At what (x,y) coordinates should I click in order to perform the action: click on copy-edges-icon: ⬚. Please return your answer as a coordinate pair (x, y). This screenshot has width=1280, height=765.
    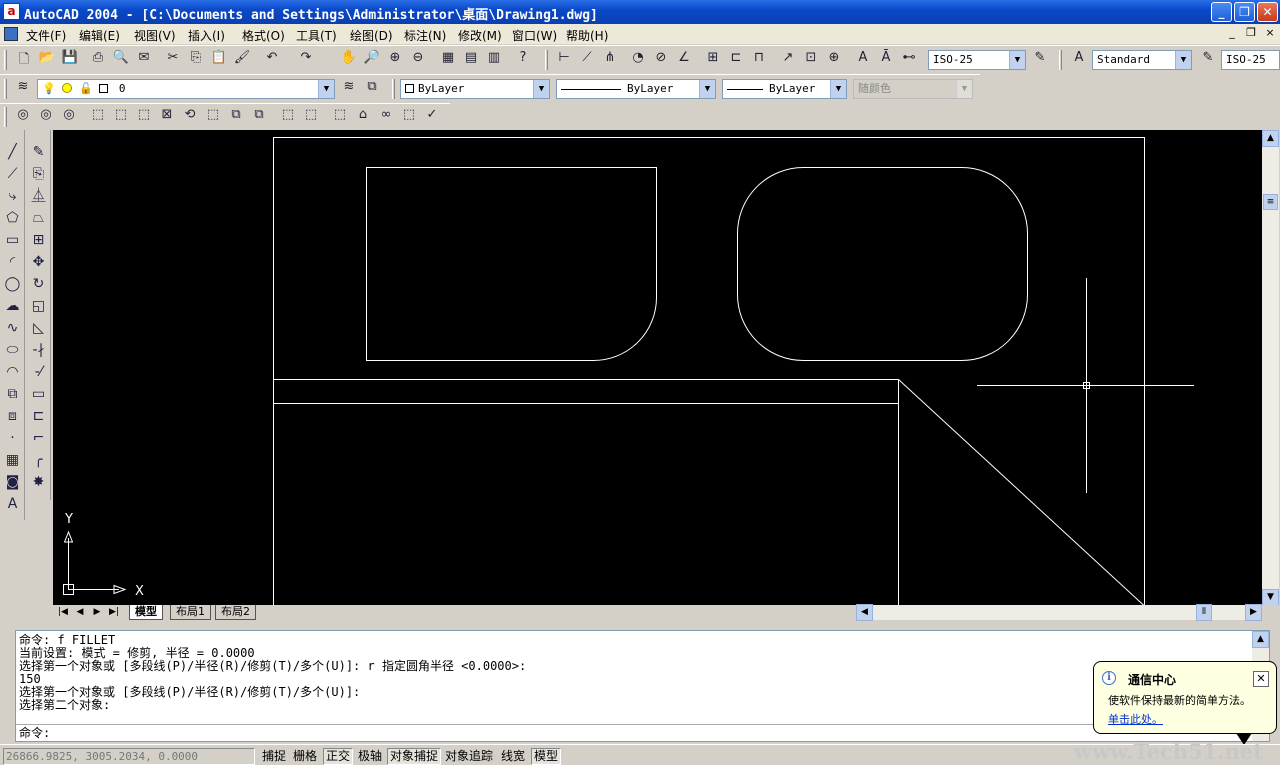
    Looking at the image, I should click on (288, 117).